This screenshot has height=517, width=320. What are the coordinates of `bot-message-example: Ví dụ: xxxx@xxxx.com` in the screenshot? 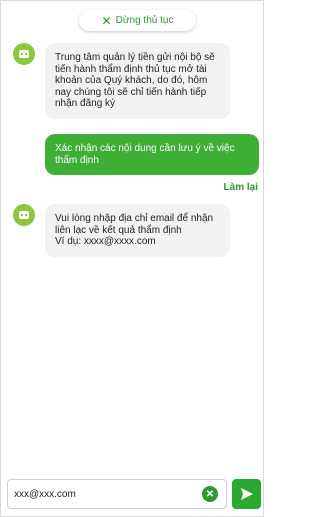 It's located at (105, 241).